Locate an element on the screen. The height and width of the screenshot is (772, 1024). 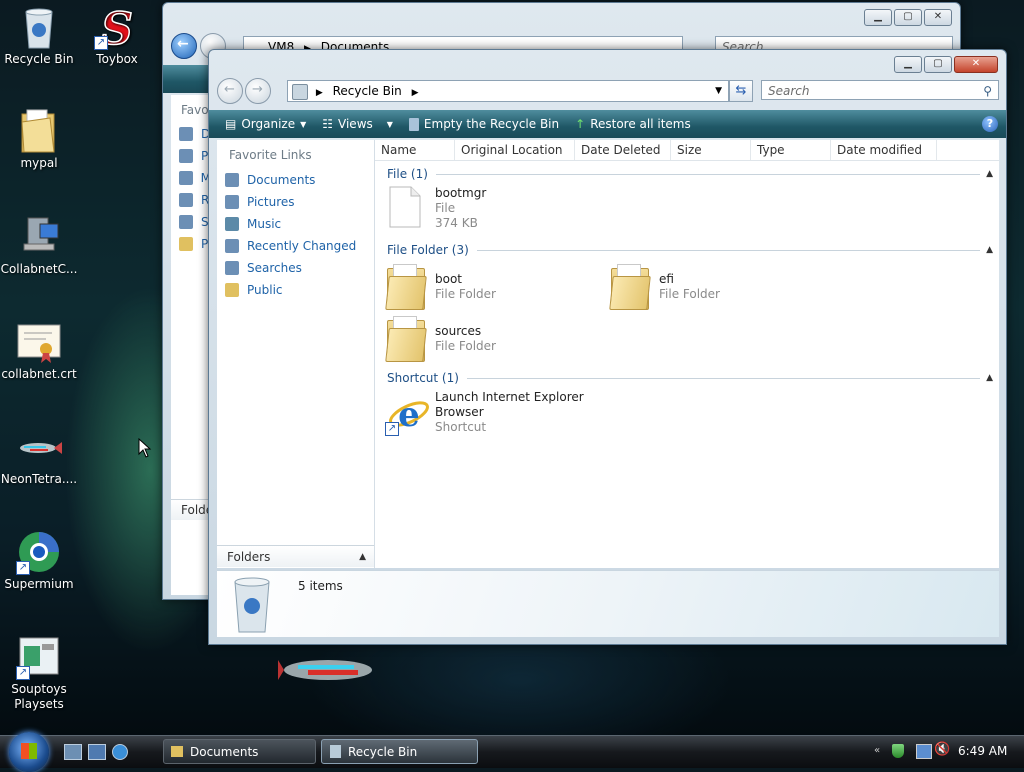
file-item-bootmgr: bootmgr File 374 KB is located at coordinates (437, 208).